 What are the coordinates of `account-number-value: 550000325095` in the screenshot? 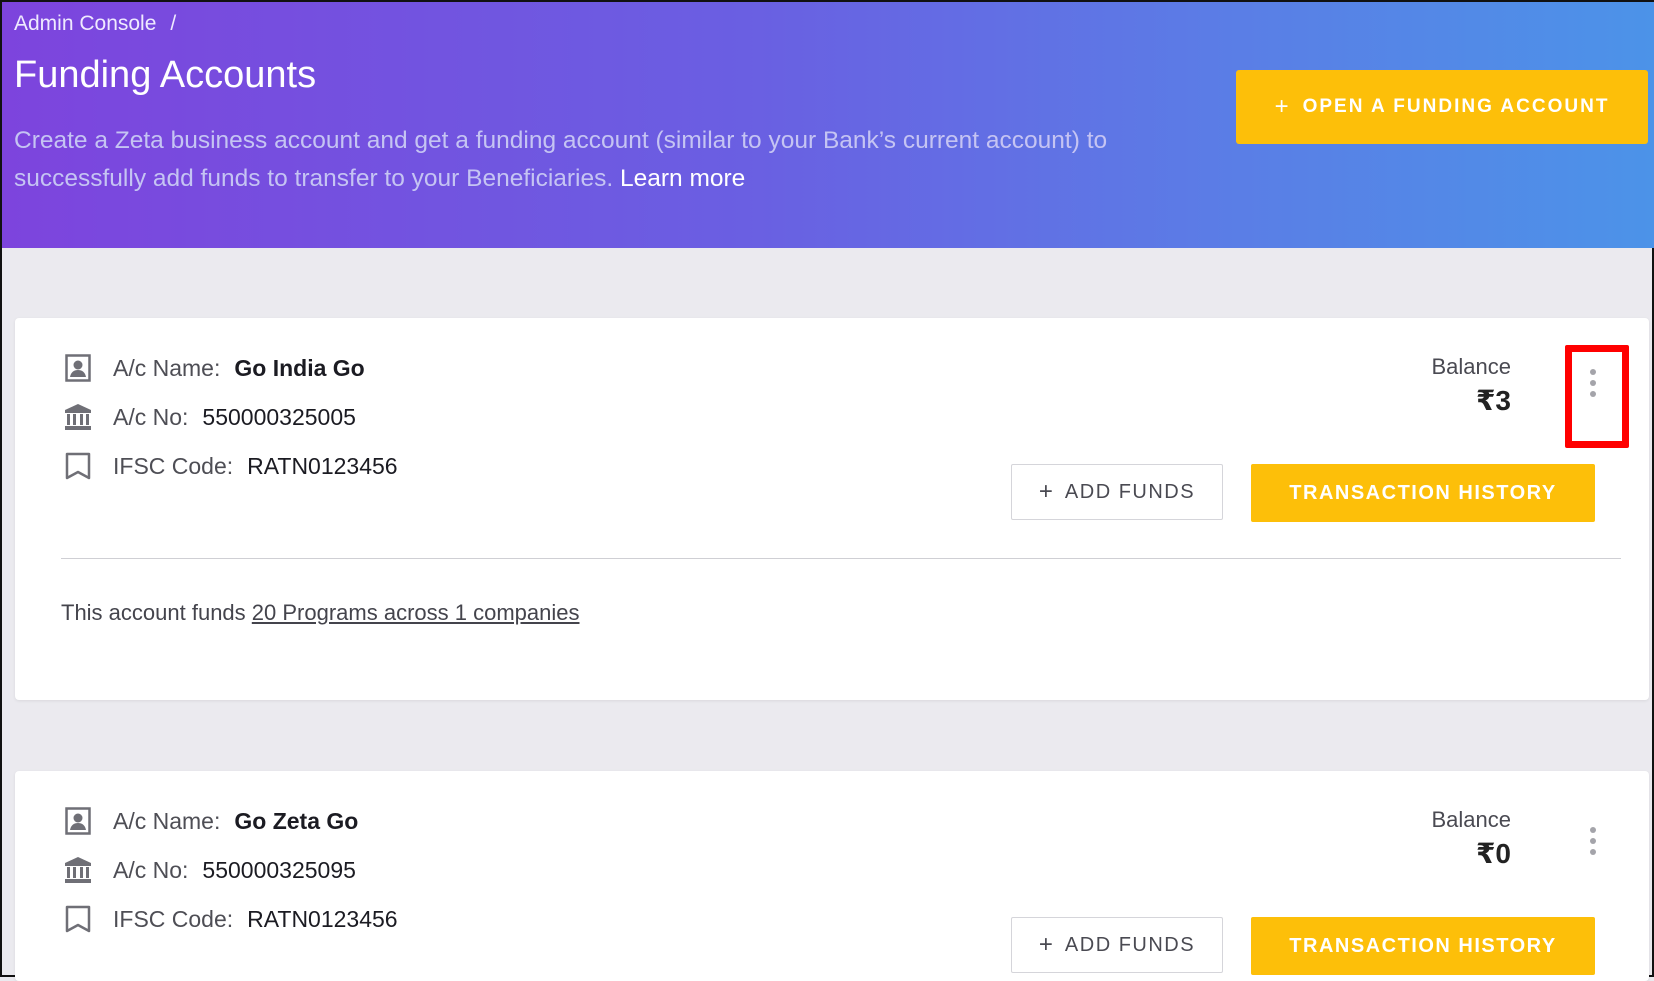 It's located at (279, 869).